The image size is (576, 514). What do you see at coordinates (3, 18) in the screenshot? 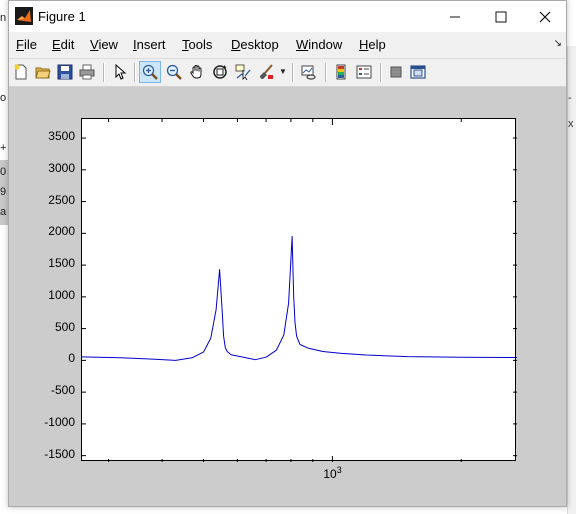
I see `background-fragment: n` at bounding box center [3, 18].